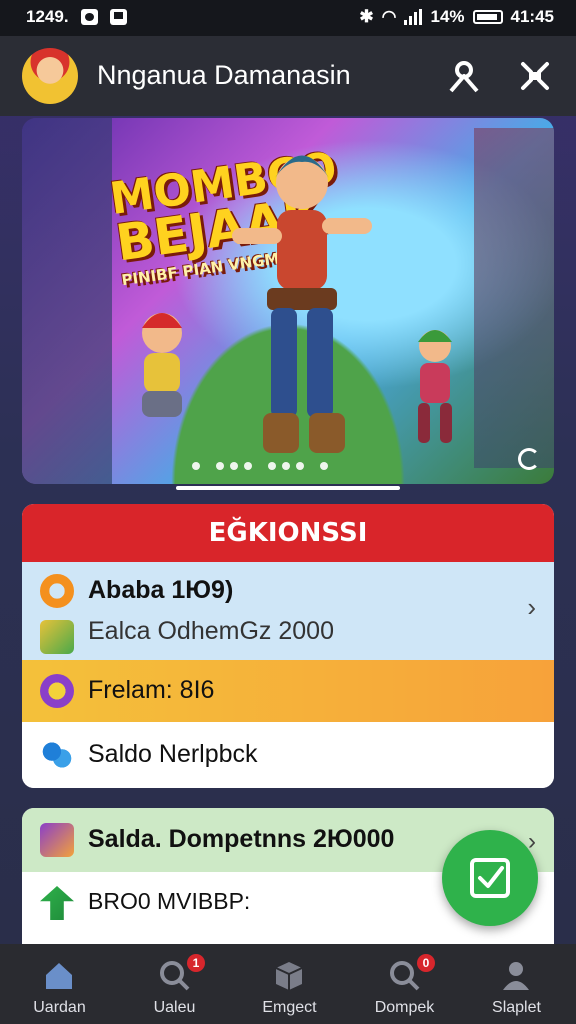  Describe the element at coordinates (118, 17) in the screenshot. I see `message-icon` at that location.